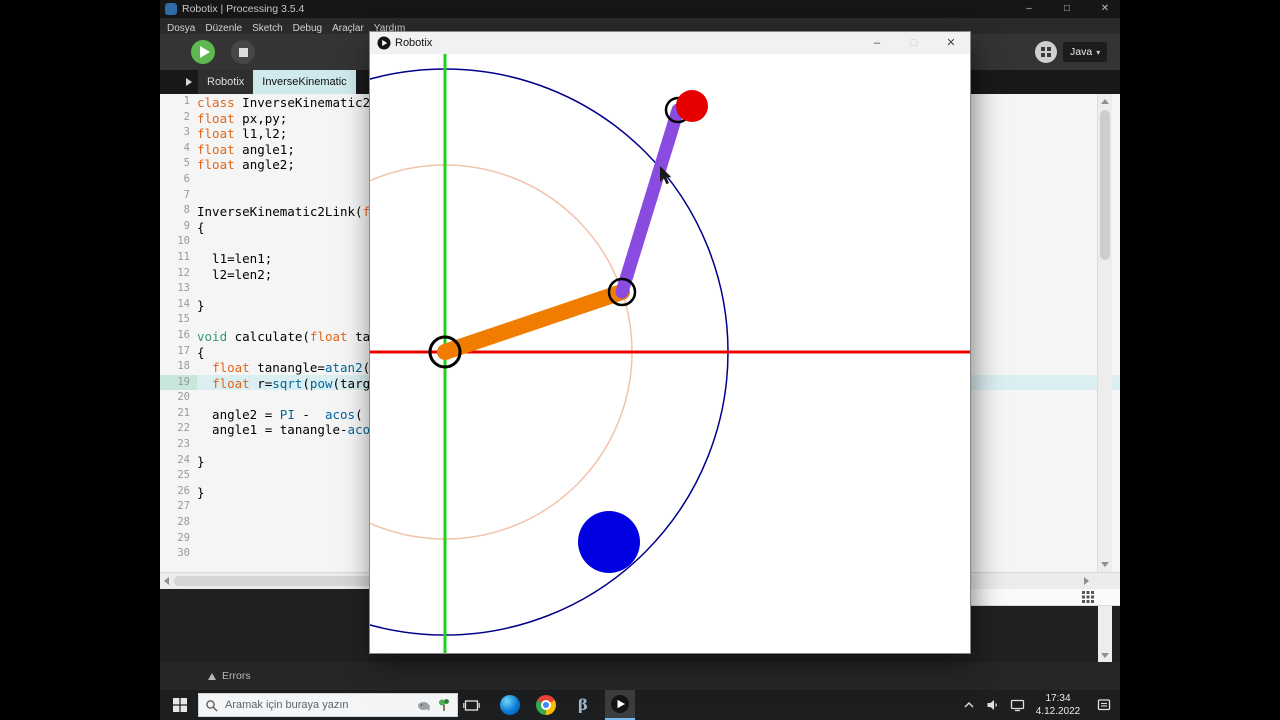 This screenshot has width=1280, height=720. Describe the element at coordinates (291, 383) in the screenshot. I see `code-text: float r=sqrt(pow(targ` at that location.